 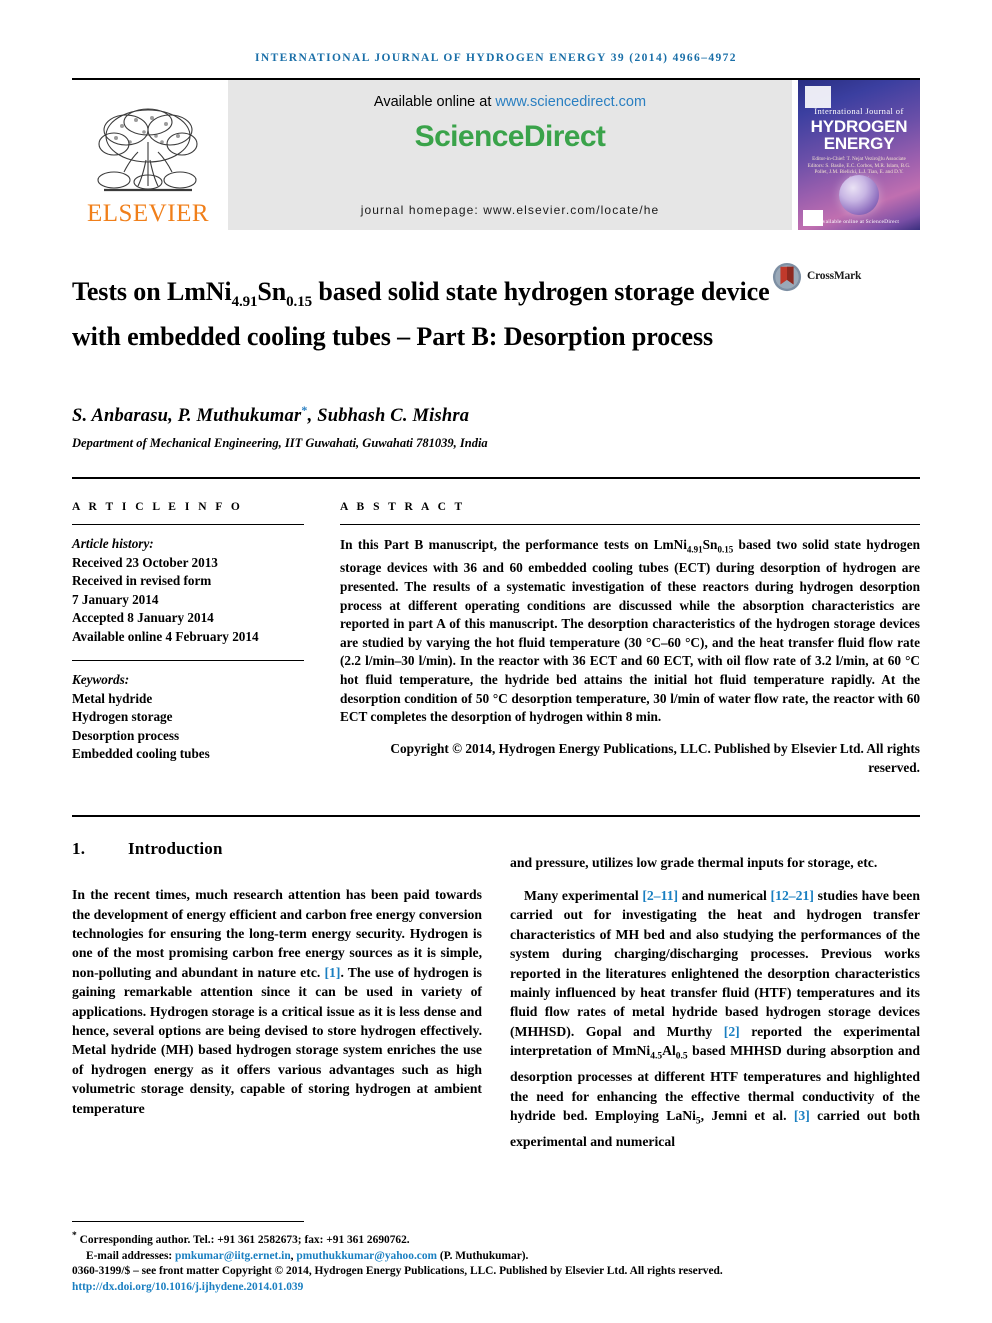 I want to click on footer-rule, so click(x=188, y=1222).